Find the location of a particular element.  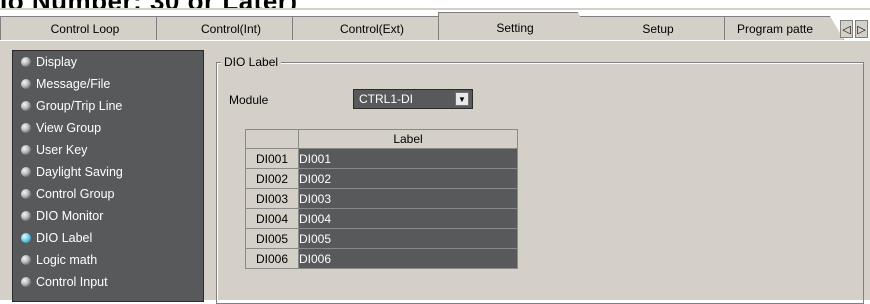

sidebar-item-control-input: Control Input is located at coordinates (108, 282).